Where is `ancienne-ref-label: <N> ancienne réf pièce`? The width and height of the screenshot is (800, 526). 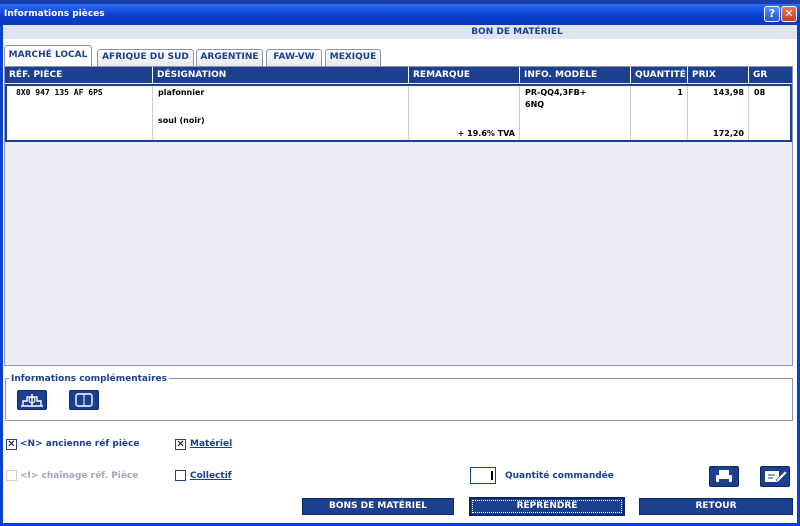 ancienne-ref-label: <N> ancienne réf pièce is located at coordinates (80, 444).